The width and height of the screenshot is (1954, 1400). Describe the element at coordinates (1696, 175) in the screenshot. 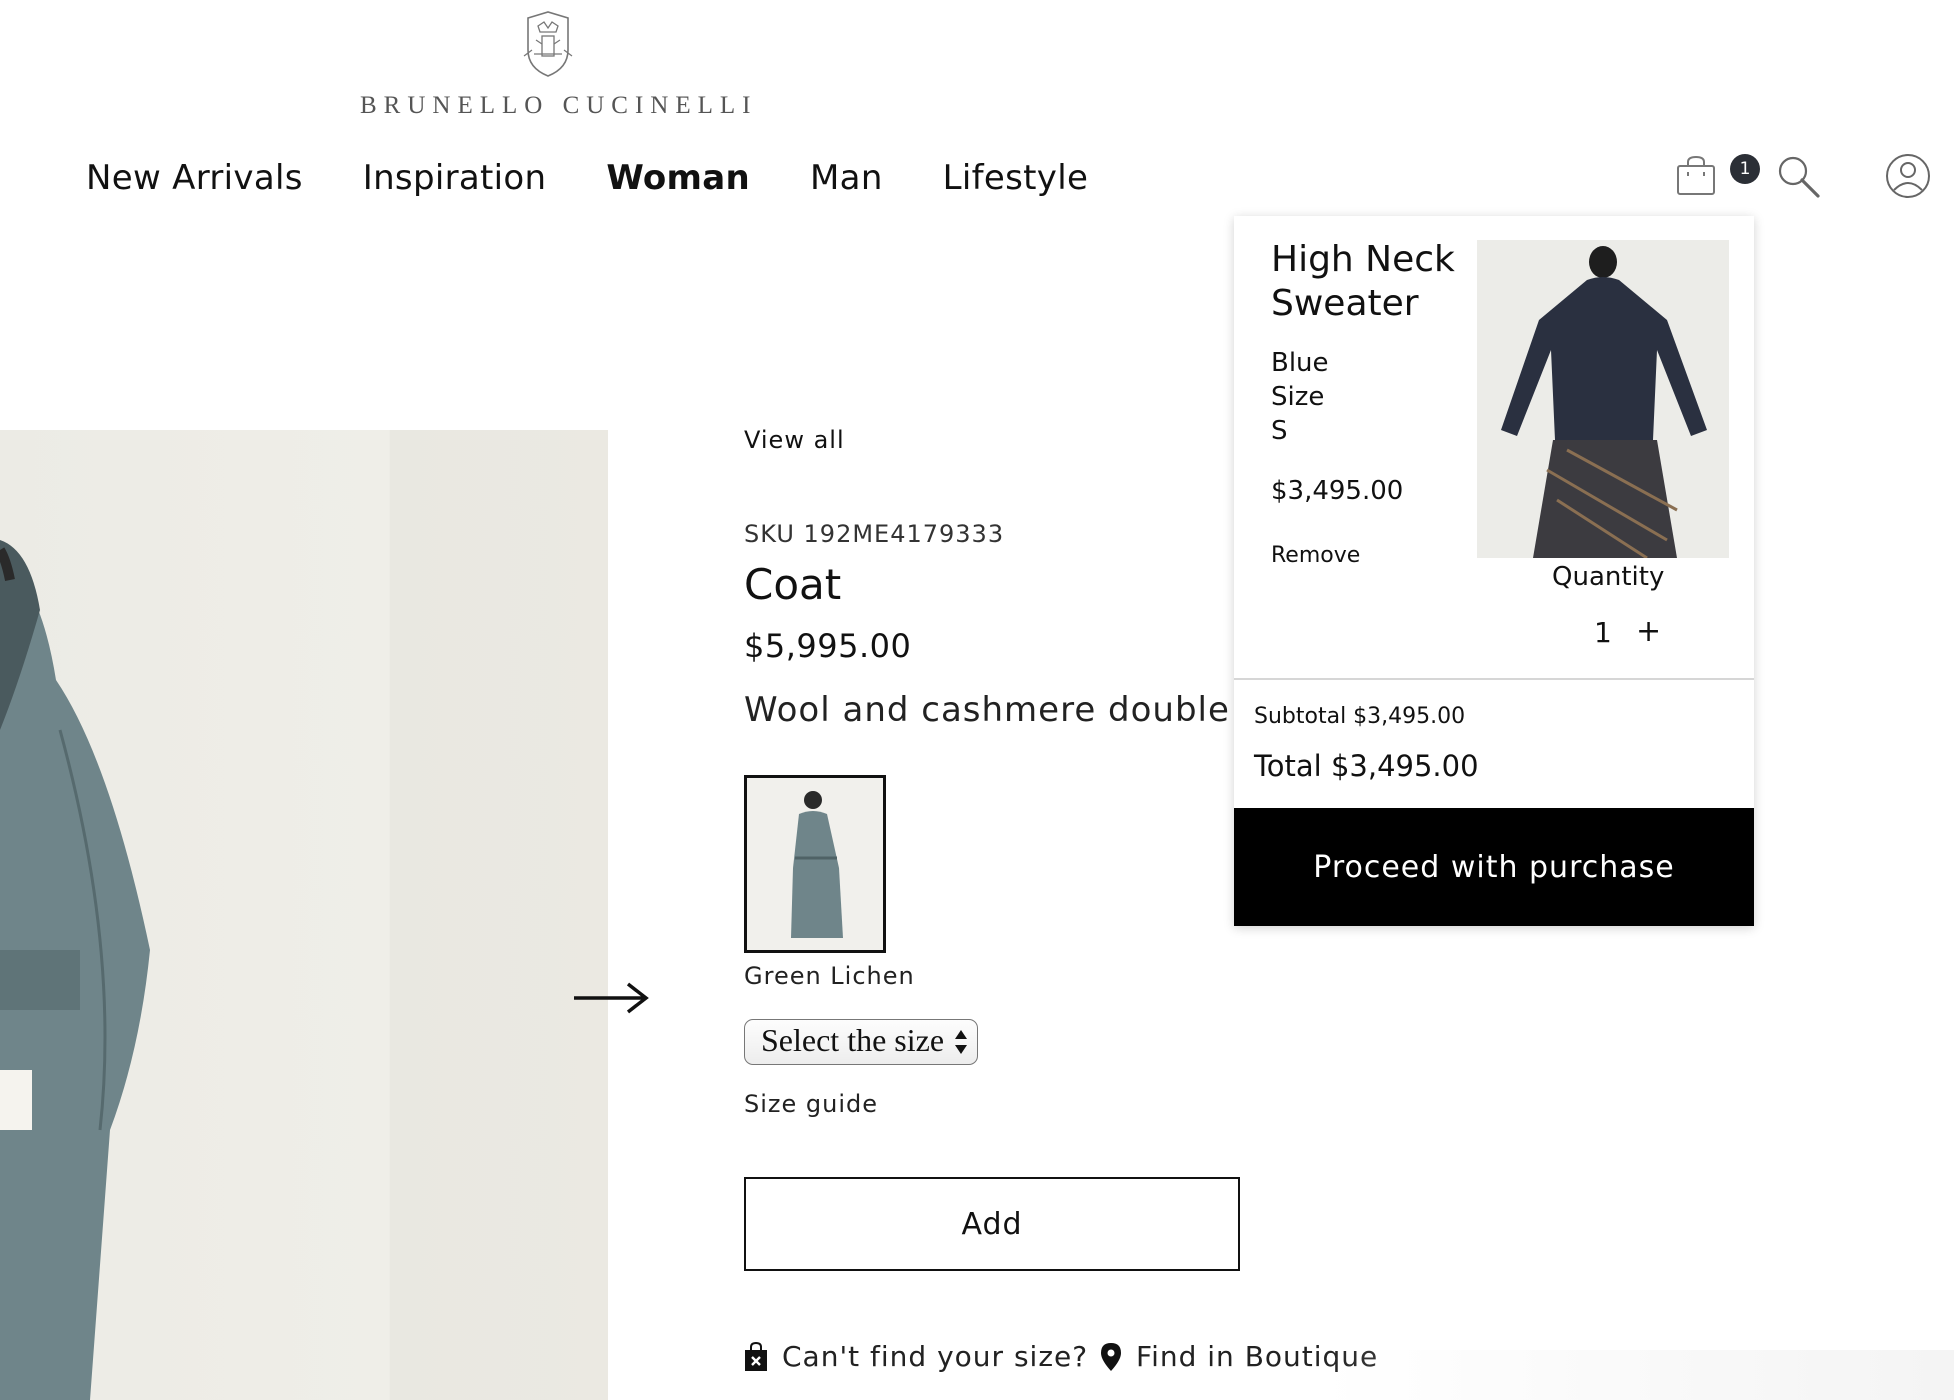

I see `shopping-bag-icon` at that location.